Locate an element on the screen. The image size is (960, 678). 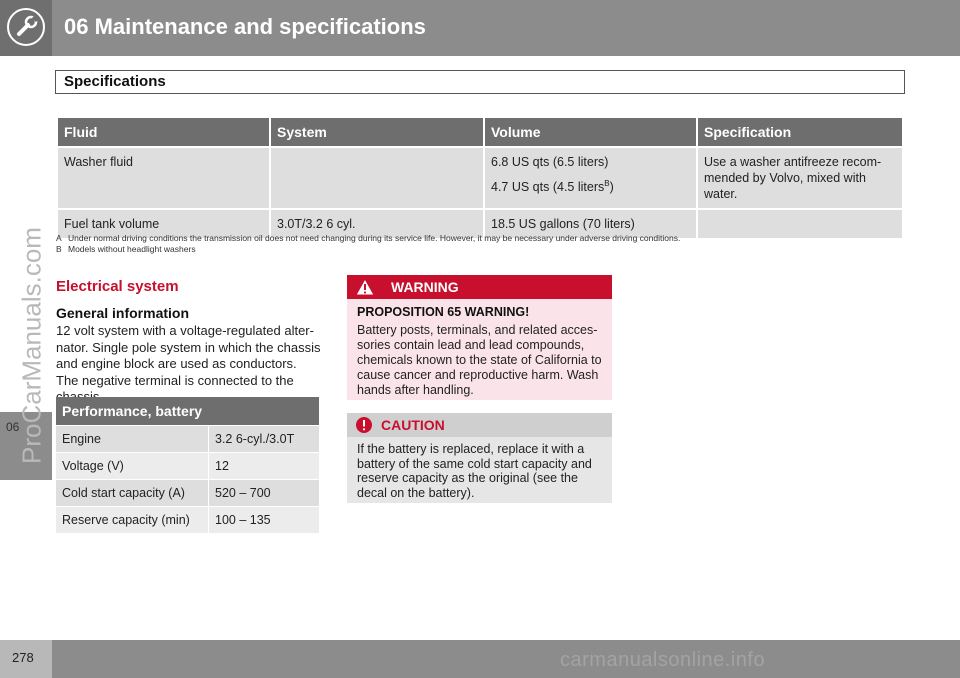
column-header-specification: Specification is located at coordinates (800, 132).